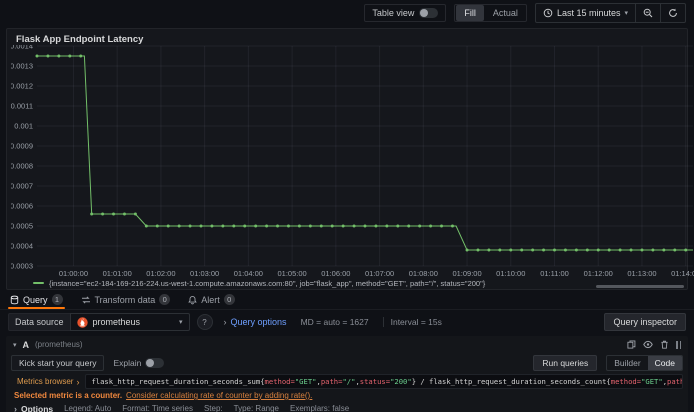 This screenshot has width=694, height=412. What do you see at coordinates (393, 13) in the screenshot?
I see `table-view-label: Table view` at bounding box center [393, 13].